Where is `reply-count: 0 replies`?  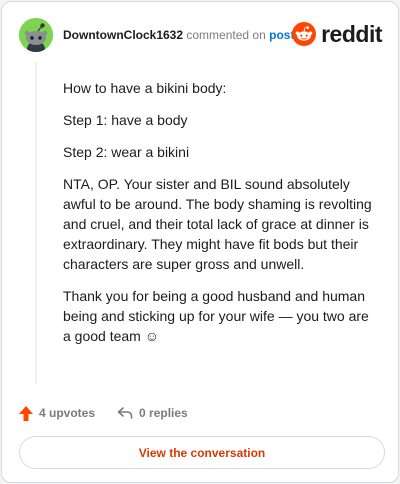
reply-count: 0 replies is located at coordinates (163, 413).